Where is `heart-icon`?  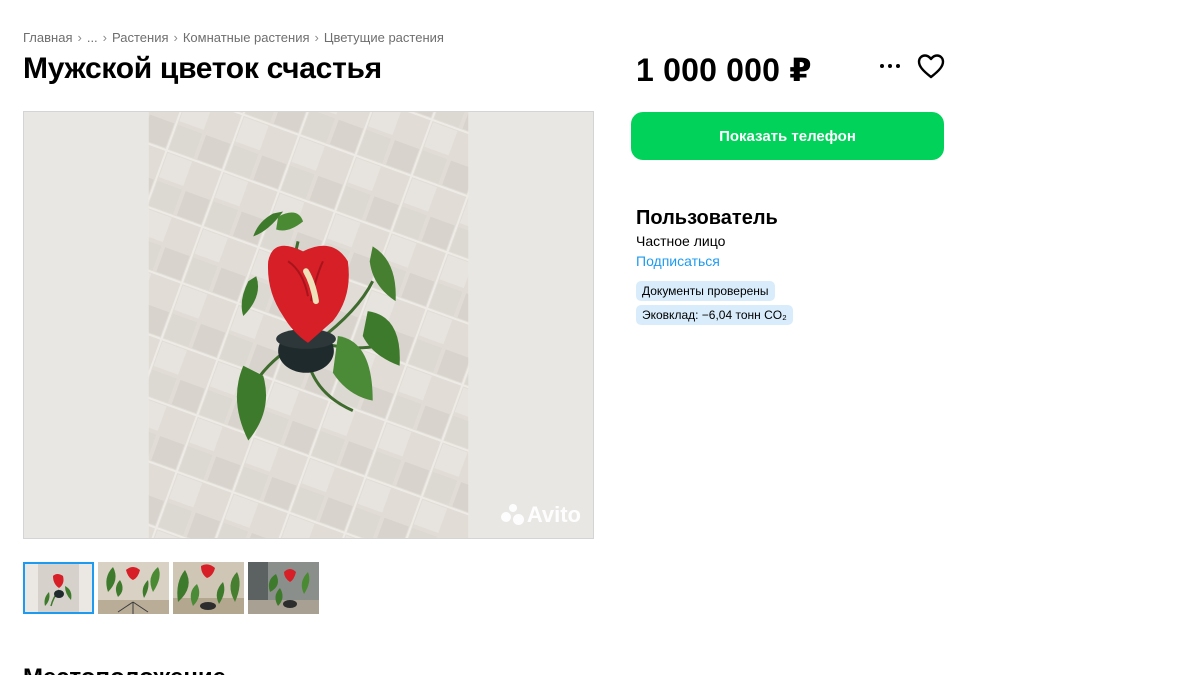
heart-icon is located at coordinates (931, 66).